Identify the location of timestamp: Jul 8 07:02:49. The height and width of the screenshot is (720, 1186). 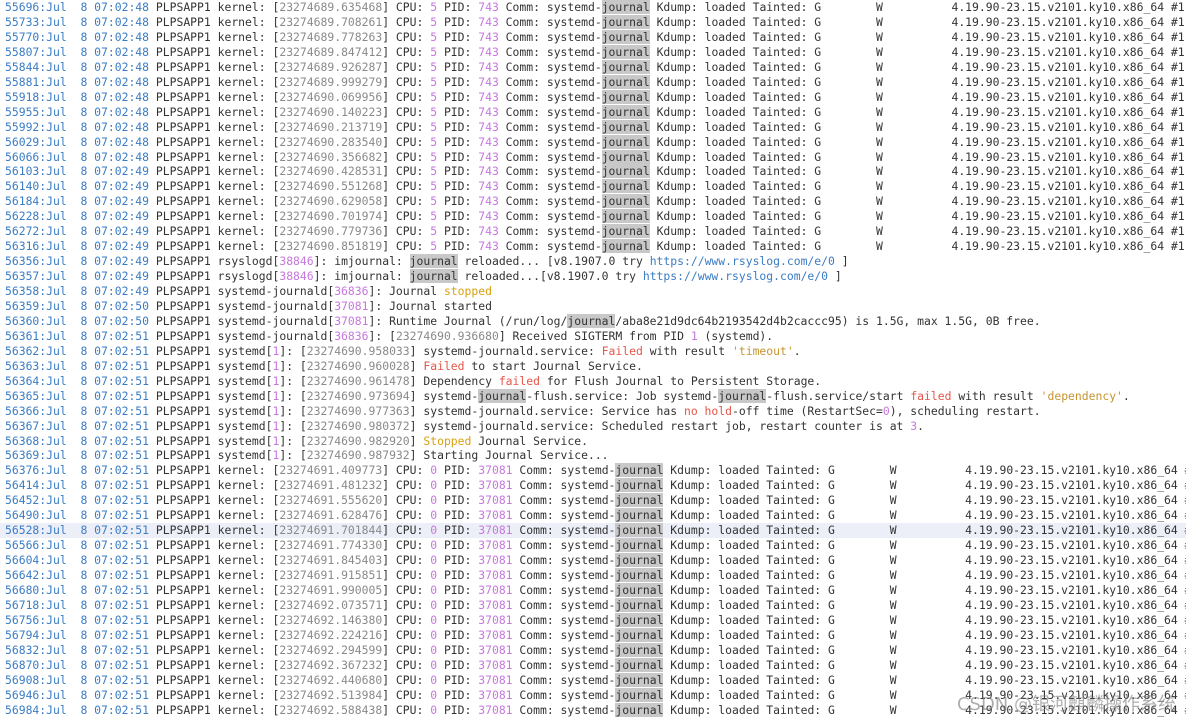
(98, 186).